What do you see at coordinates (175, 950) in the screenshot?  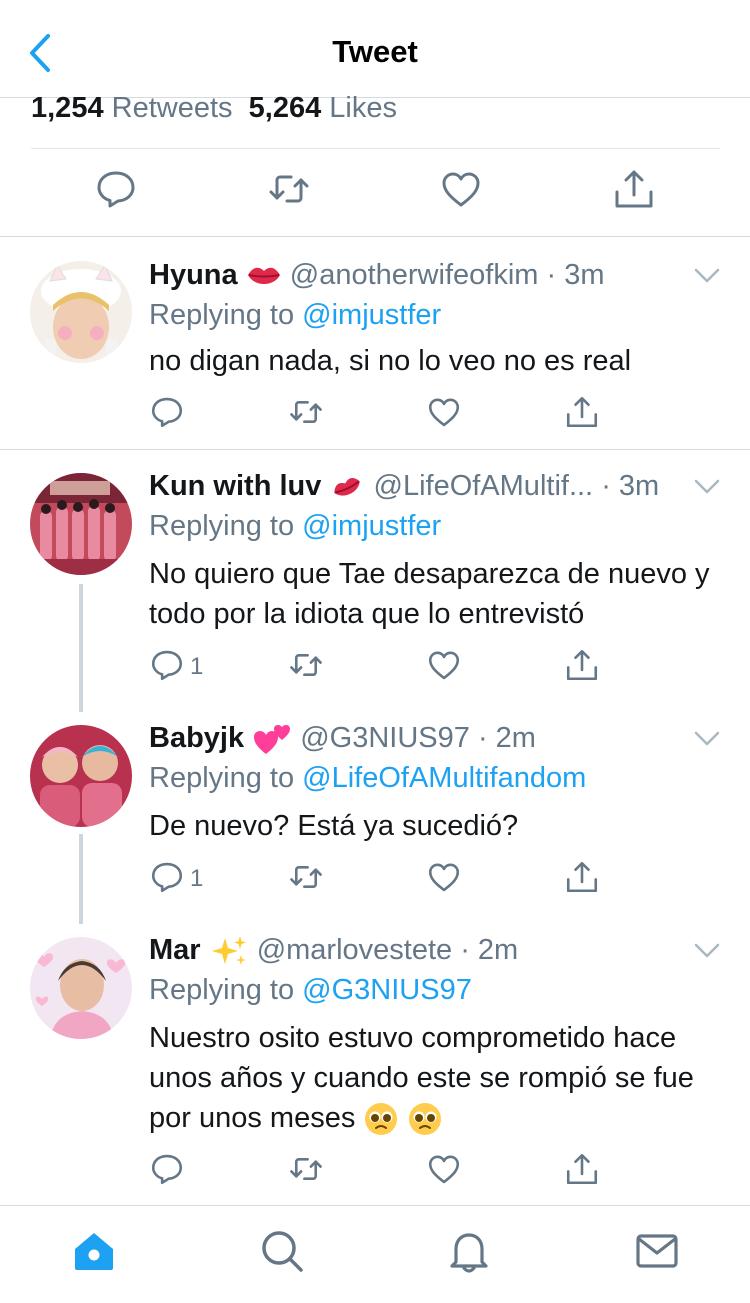 I see `display-name: Mar` at bounding box center [175, 950].